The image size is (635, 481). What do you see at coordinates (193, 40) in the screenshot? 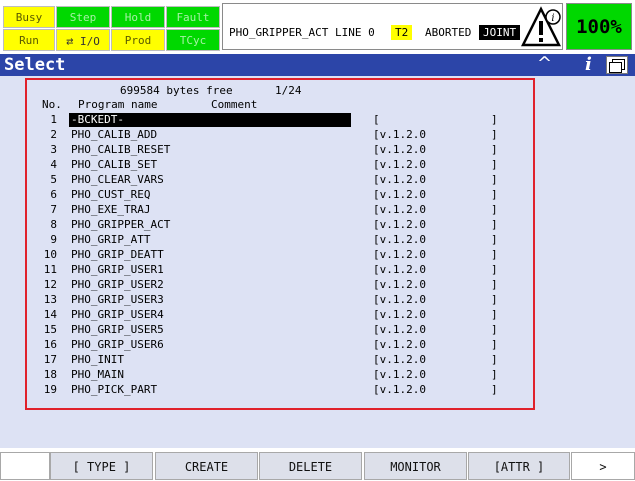
I see `tcyc-lamp: TCyc` at bounding box center [193, 40].